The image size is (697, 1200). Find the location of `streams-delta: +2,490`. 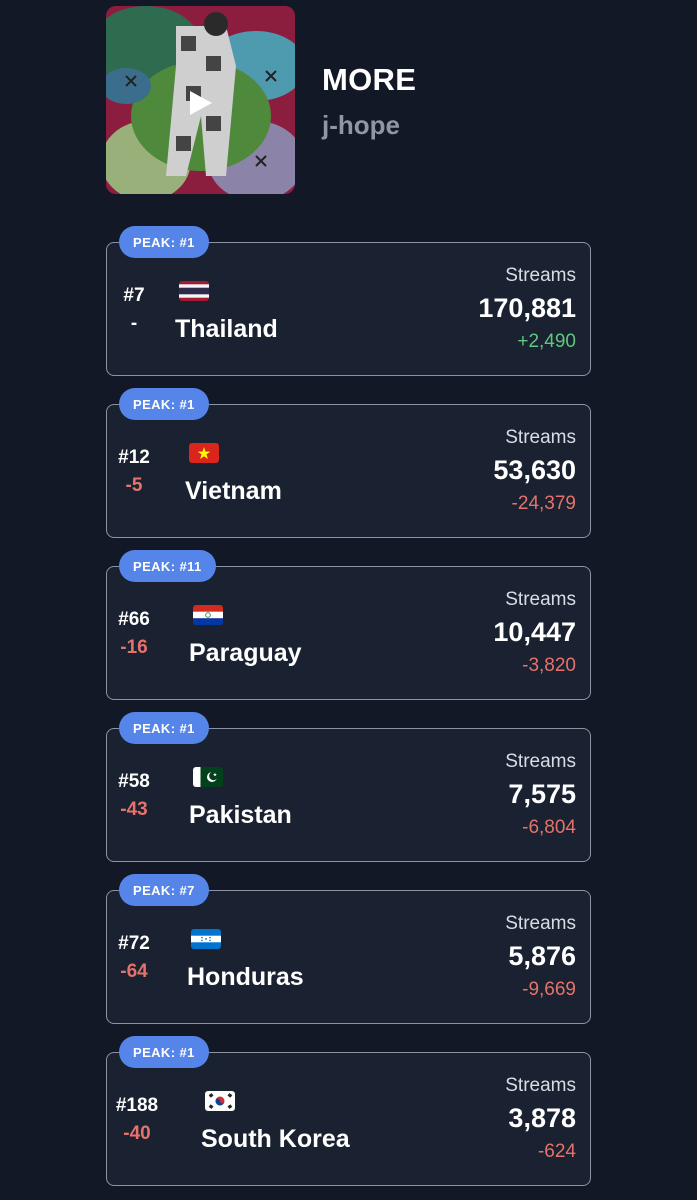

streams-delta: +2,490 is located at coordinates (546, 341).